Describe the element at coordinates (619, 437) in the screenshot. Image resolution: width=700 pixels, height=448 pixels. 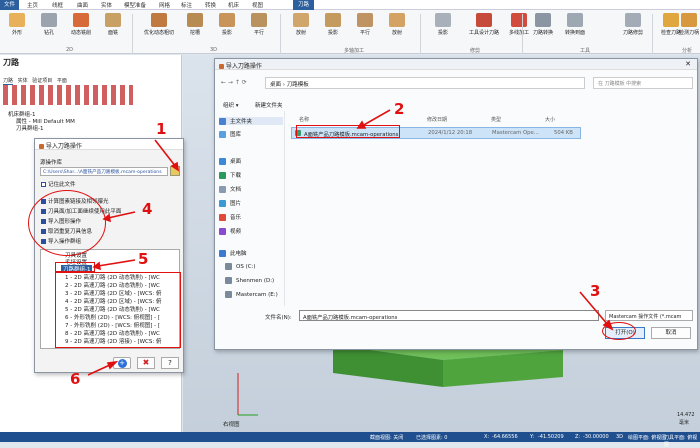
I see `mode-3d: 3D` at that location.